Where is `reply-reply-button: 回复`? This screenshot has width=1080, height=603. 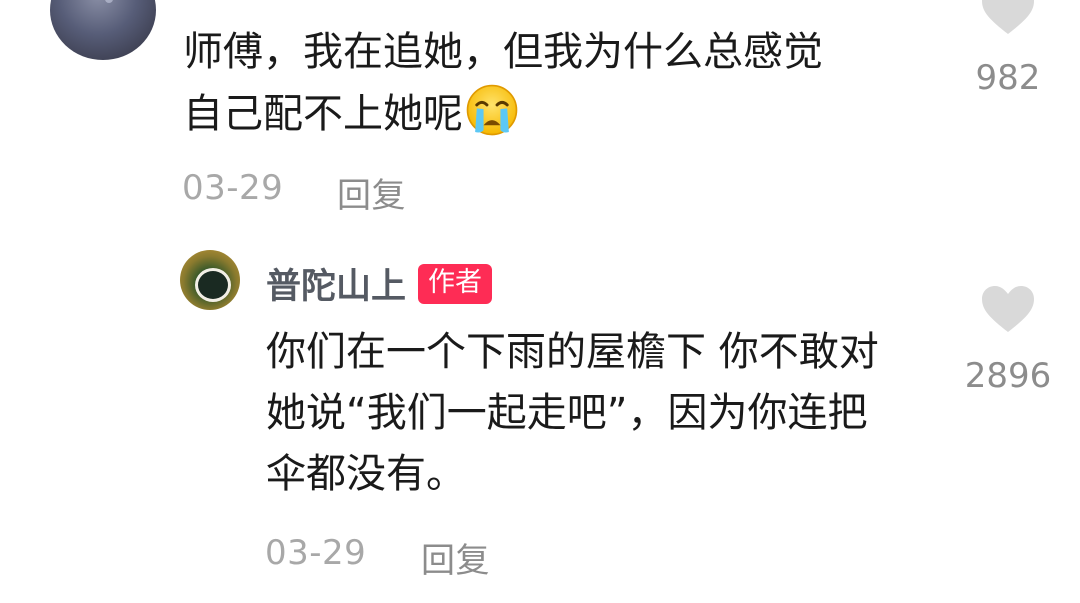
reply-reply-button: 回复 is located at coordinates (455, 557).